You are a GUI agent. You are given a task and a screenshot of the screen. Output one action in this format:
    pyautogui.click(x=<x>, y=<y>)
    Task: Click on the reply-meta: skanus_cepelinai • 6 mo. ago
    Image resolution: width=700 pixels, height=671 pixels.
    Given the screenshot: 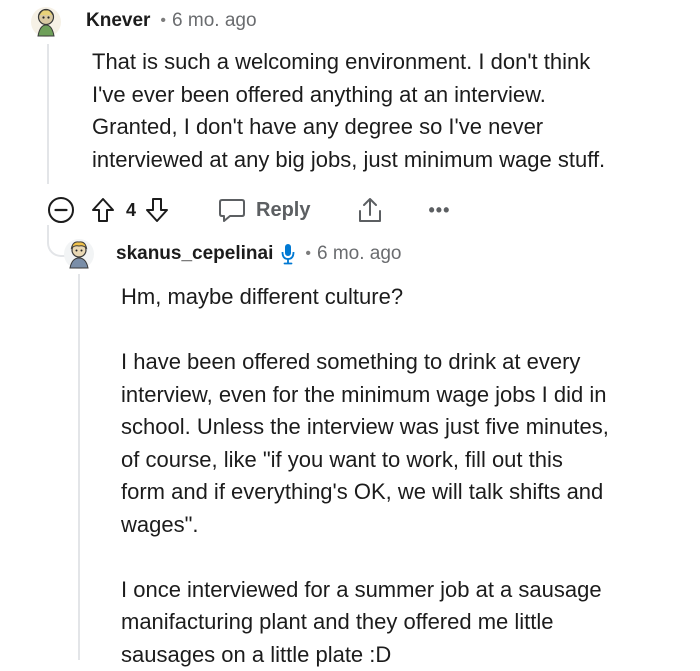 What is the action you would take?
    pyautogui.click(x=258, y=254)
    